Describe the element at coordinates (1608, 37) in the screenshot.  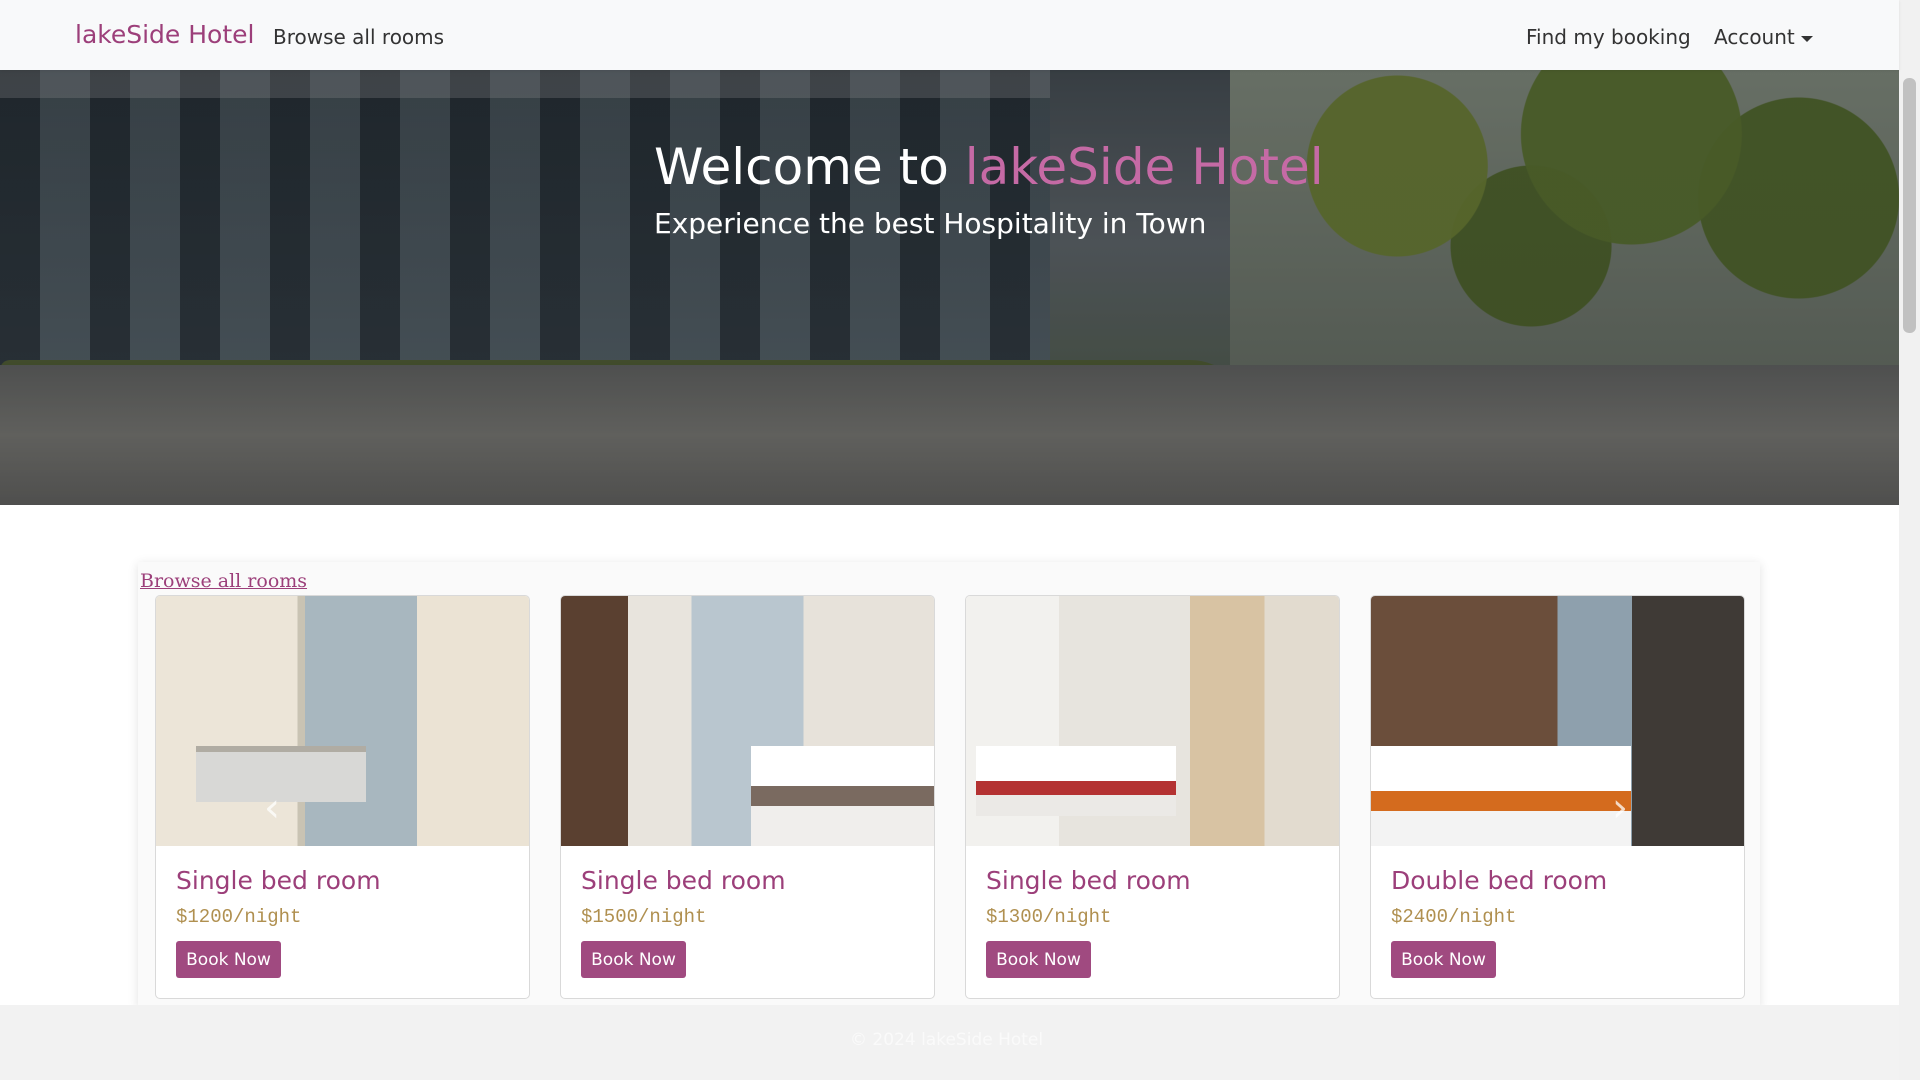
I see `nav-find-my-booking: Find my booking` at that location.